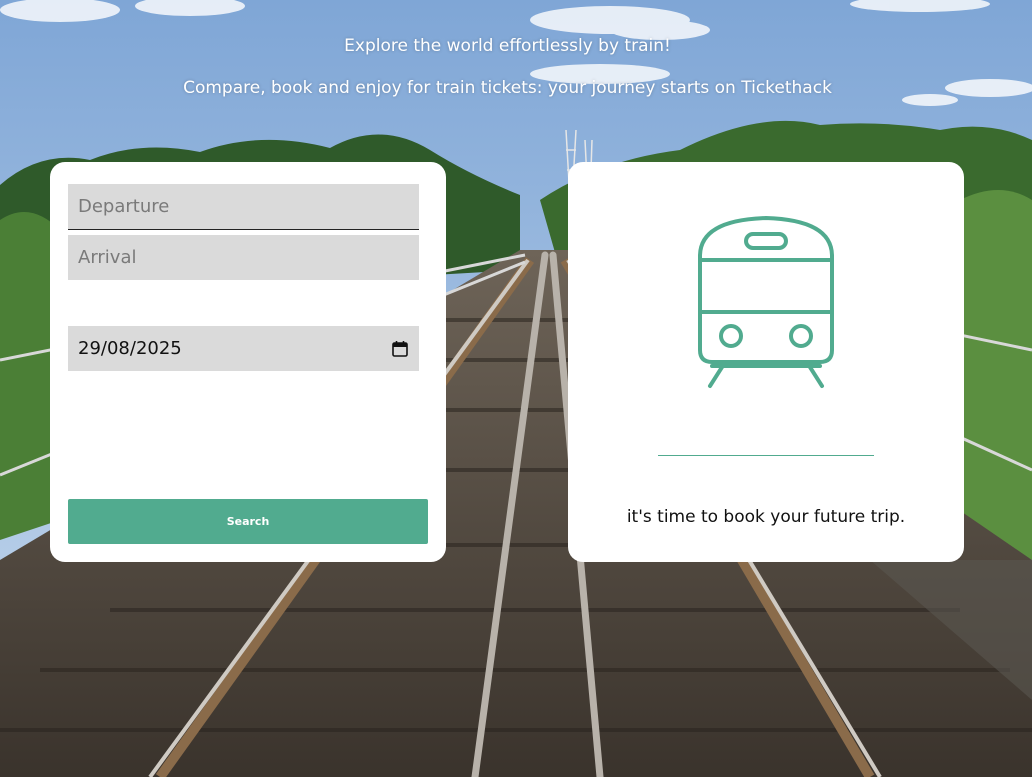  I want to click on search-button: Search, so click(248, 521).